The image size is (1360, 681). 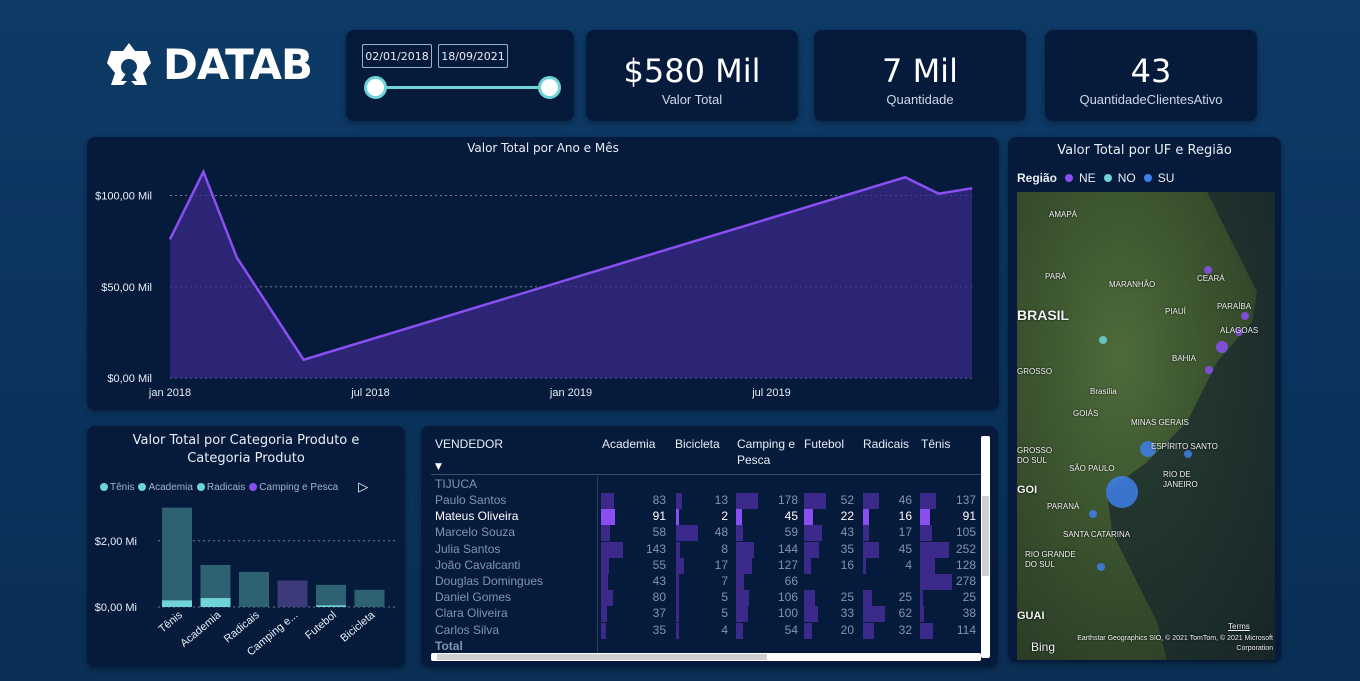 What do you see at coordinates (471, 613) in the screenshot?
I see `vendedor-name: Clara Oliveira` at bounding box center [471, 613].